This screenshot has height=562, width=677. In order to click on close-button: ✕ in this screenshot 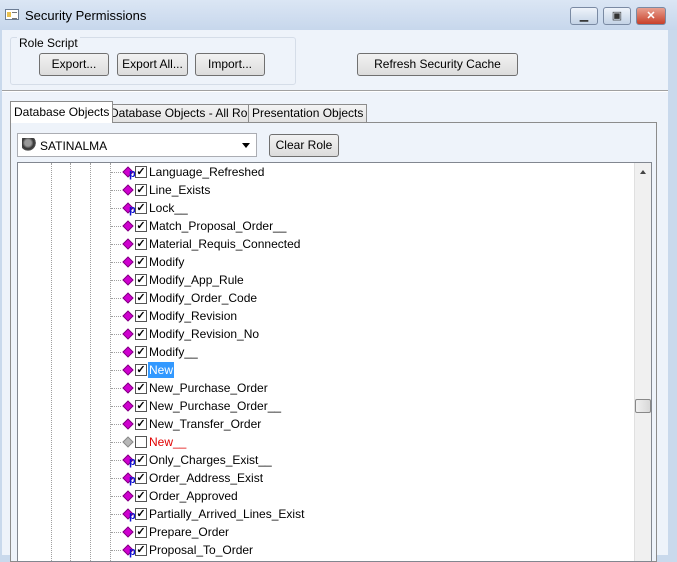, I will do `click(651, 16)`.